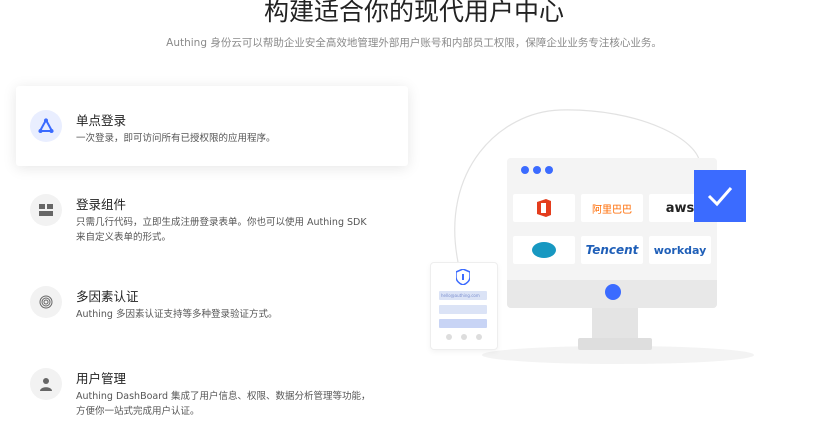 Image resolution: width=828 pixels, height=430 pixels. I want to click on workday-logo: workday, so click(680, 250).